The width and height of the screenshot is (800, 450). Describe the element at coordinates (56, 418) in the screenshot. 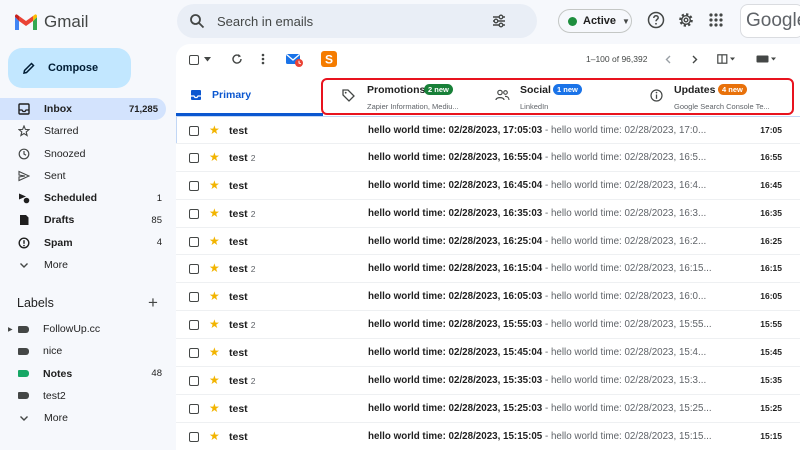

I see `label-name: More` at that location.